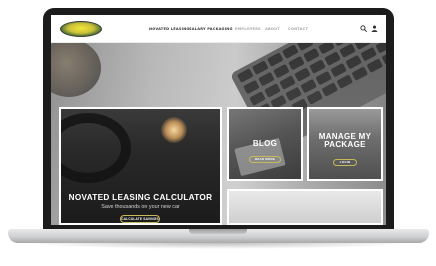 Image resolution: width=436 pixels, height=266 pixels. What do you see at coordinates (298, 29) in the screenshot?
I see `nav-contact: CONTACT` at bounding box center [298, 29].